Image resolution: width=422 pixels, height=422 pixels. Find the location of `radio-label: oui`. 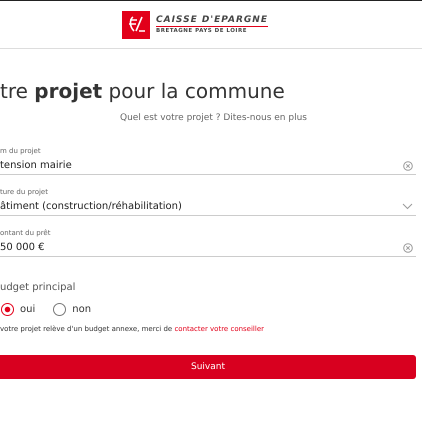

radio-label: oui is located at coordinates (28, 309).